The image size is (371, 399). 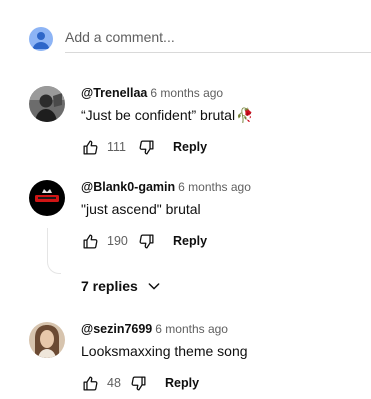 What do you see at coordinates (114, 383) in the screenshot?
I see `like-count: 48` at bounding box center [114, 383].